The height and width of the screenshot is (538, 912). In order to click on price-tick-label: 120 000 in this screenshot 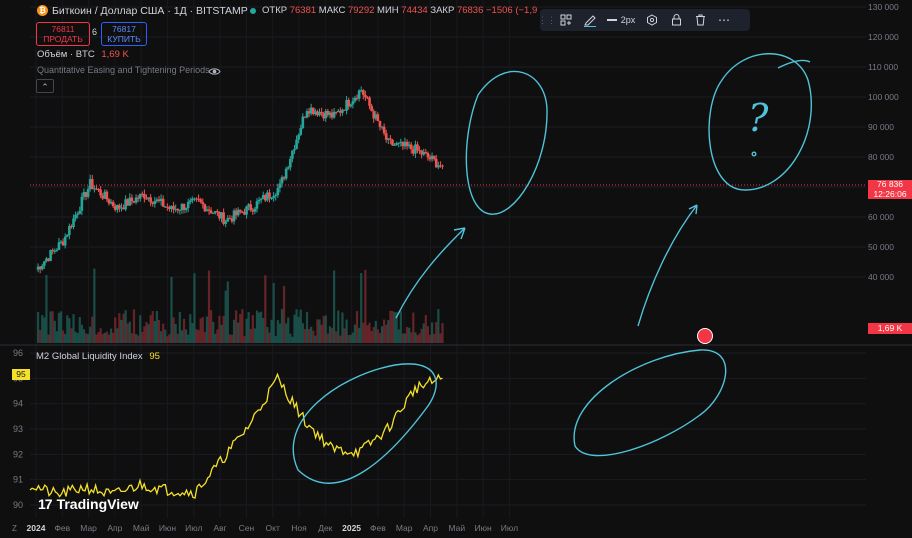, I will do `click(883, 37)`.